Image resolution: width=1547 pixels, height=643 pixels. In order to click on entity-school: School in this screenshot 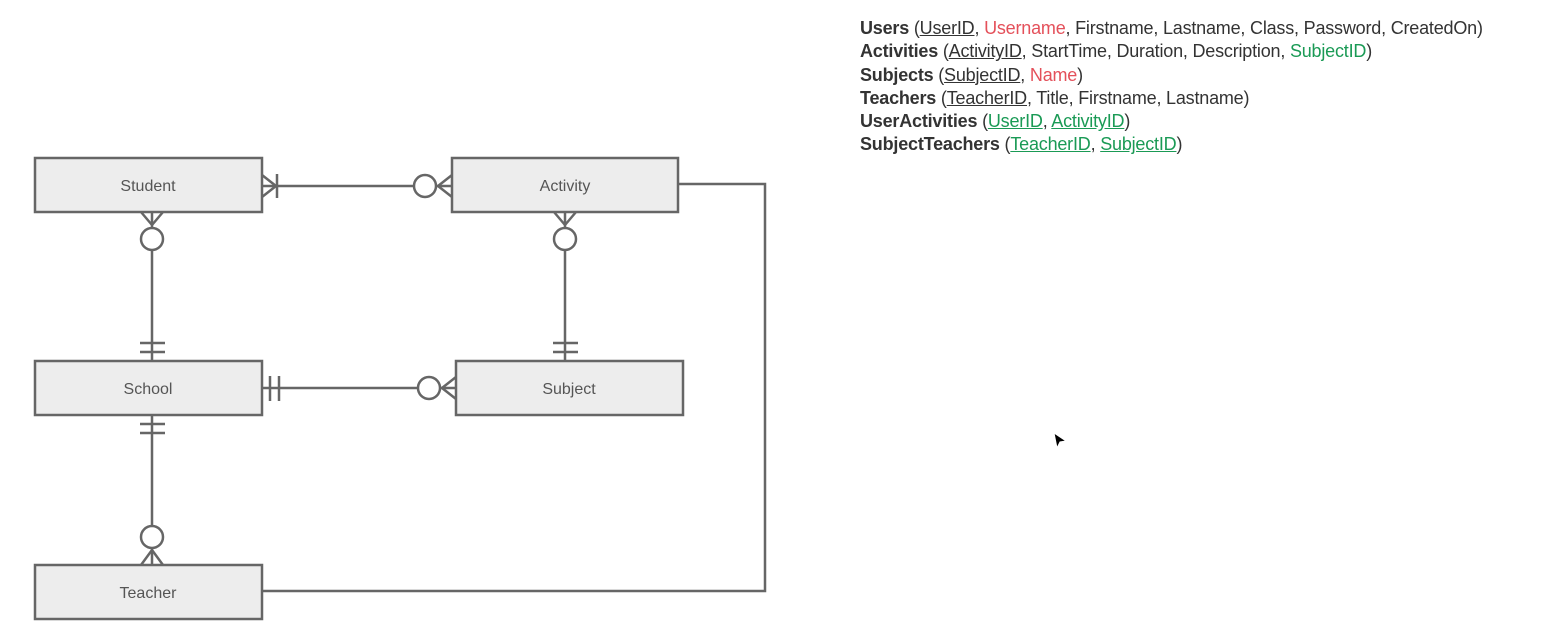, I will do `click(148, 388)`.